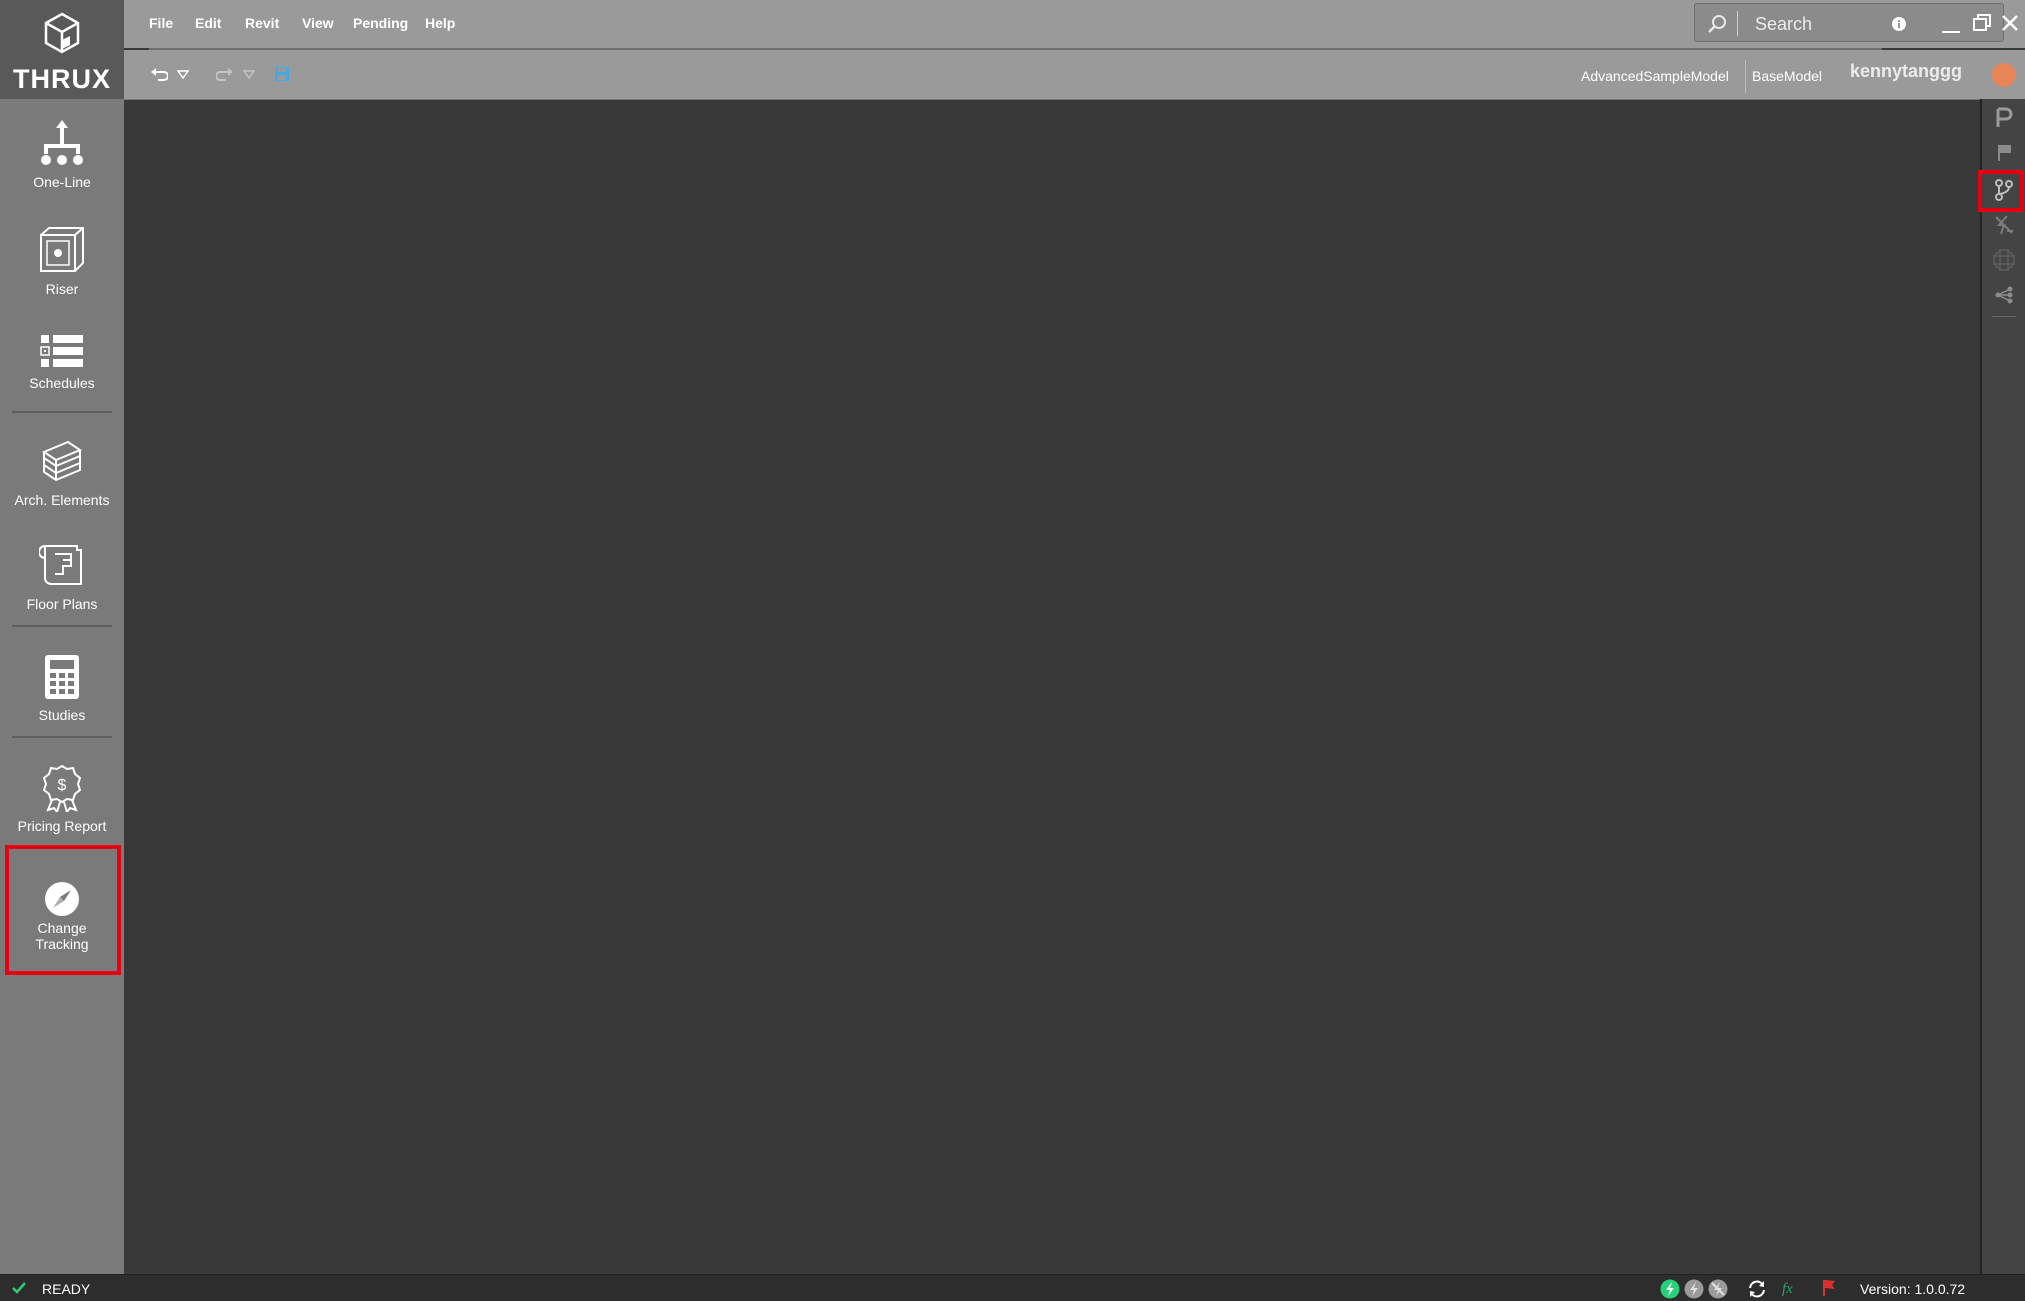  What do you see at coordinates (1757, 1289) in the screenshot?
I see `sync-icon` at bounding box center [1757, 1289].